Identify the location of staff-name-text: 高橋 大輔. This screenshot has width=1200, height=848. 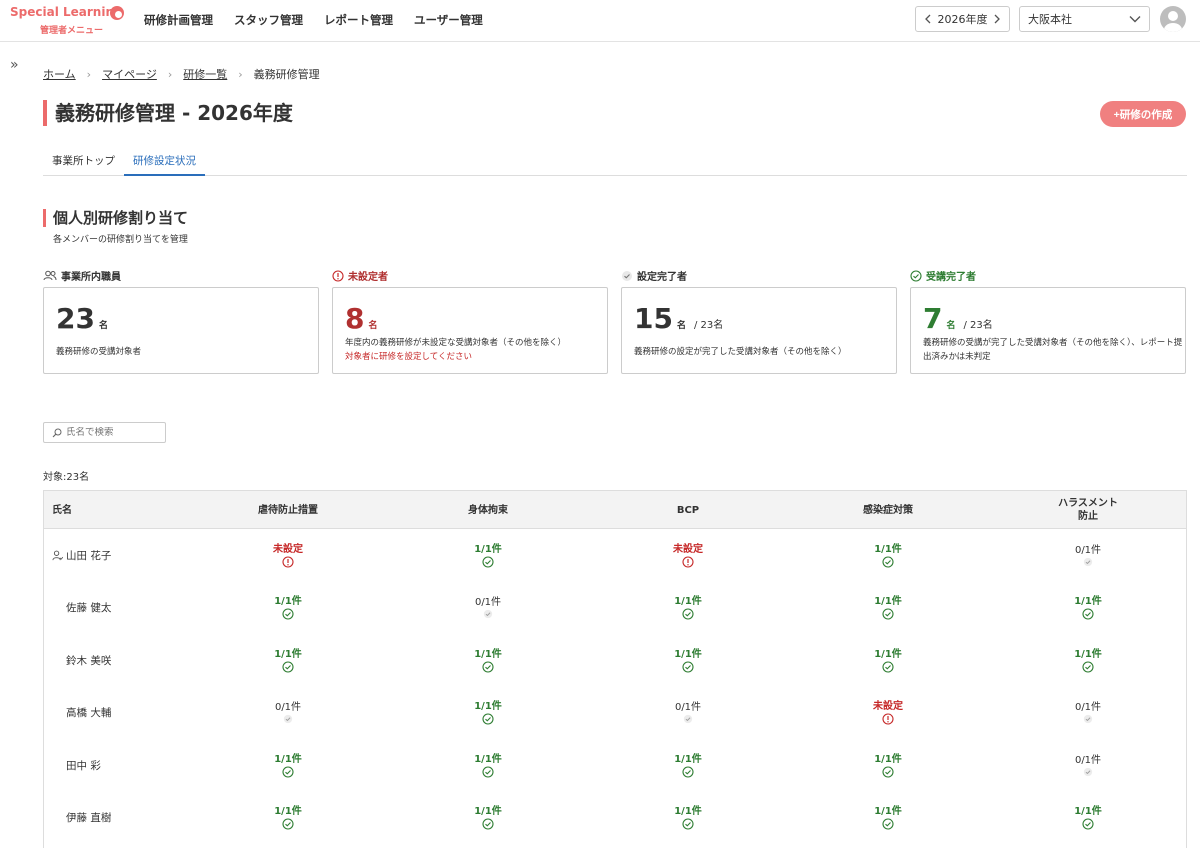
(89, 713).